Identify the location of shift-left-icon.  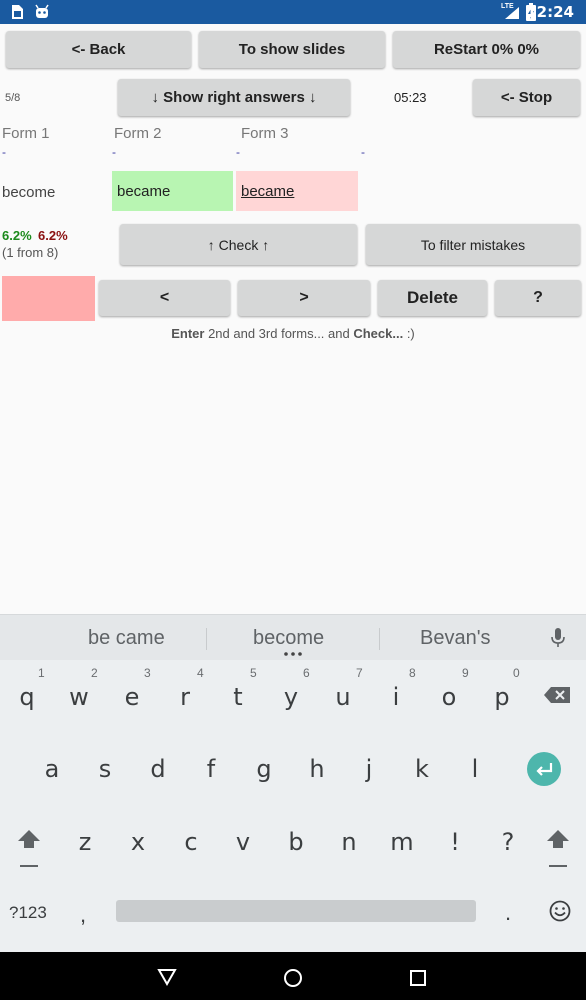
(29, 849).